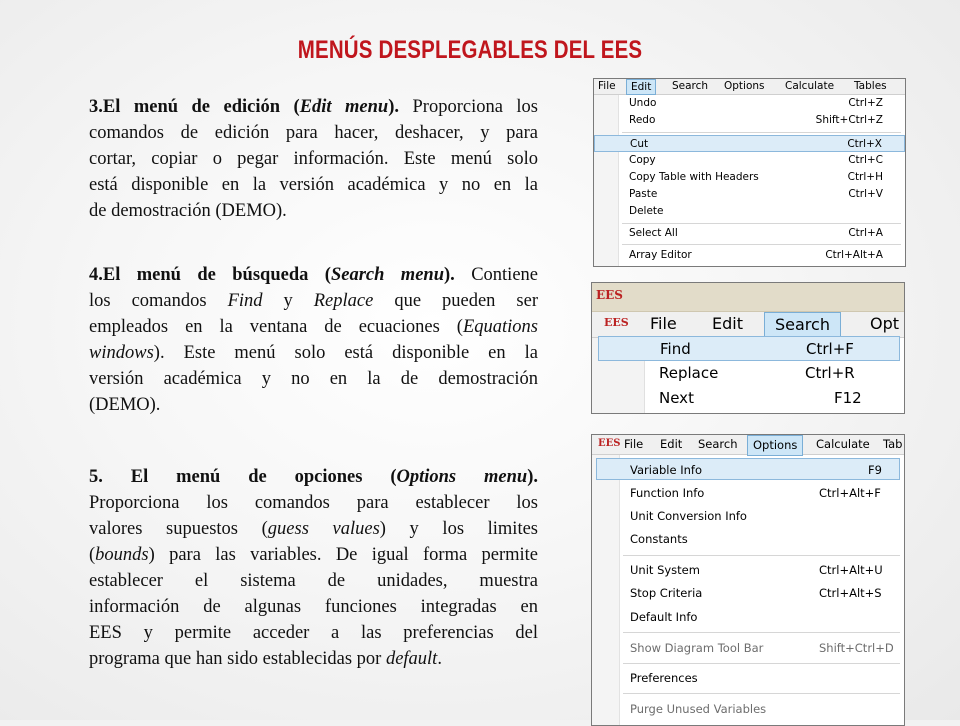  Describe the element at coordinates (870, 86) in the screenshot. I see `menu-tables: Tables` at that location.